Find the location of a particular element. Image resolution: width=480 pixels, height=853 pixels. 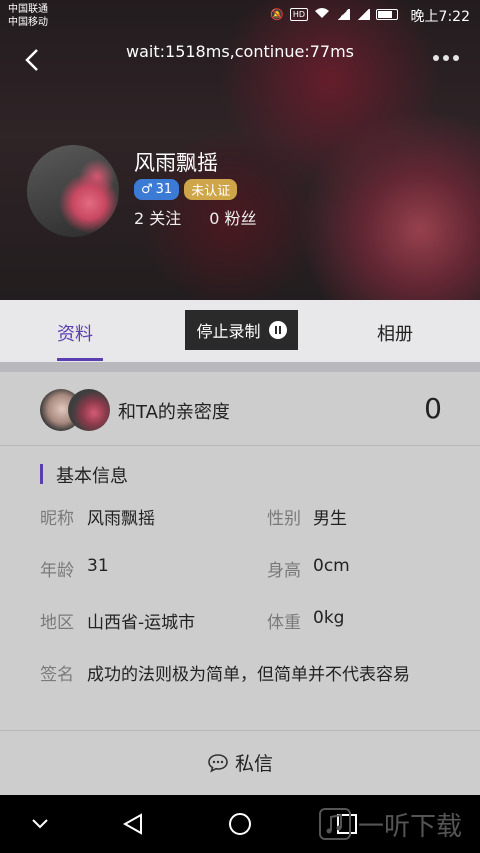

tab-album: 相册 is located at coordinates (395, 333).